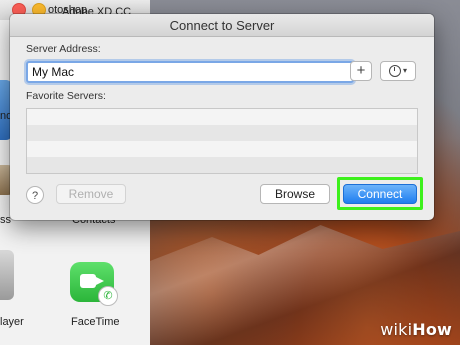 This screenshot has height=345, width=460. What do you see at coordinates (404, 71) in the screenshot?
I see `chevron-down-icon: ▾` at bounding box center [404, 71].